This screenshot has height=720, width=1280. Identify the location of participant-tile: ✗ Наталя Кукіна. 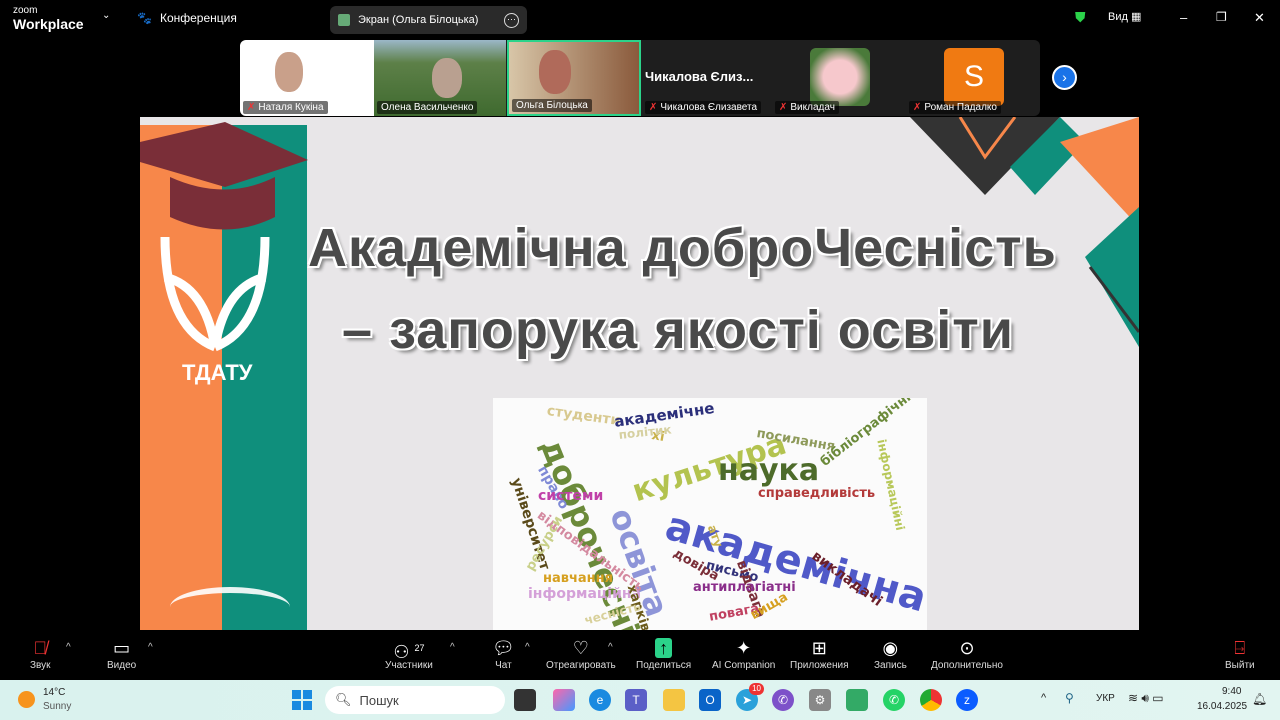
(307, 78).